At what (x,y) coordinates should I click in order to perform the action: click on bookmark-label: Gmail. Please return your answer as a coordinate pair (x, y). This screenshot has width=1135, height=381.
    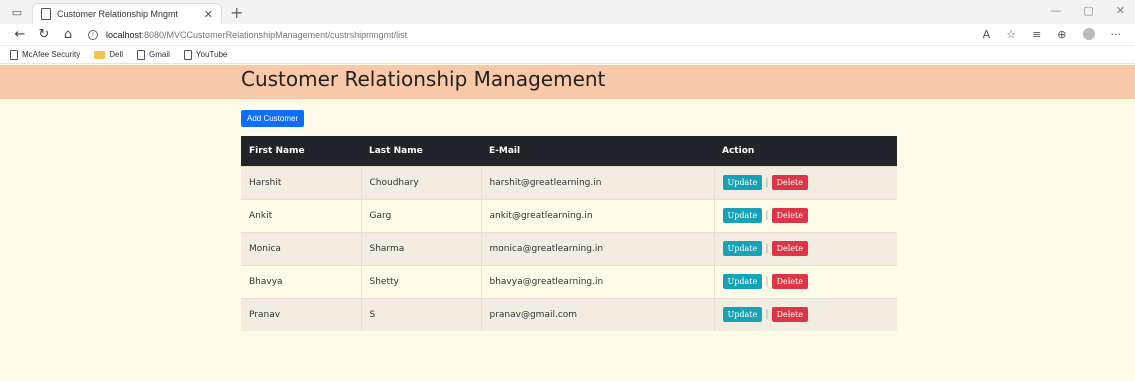
    Looking at the image, I should click on (159, 54).